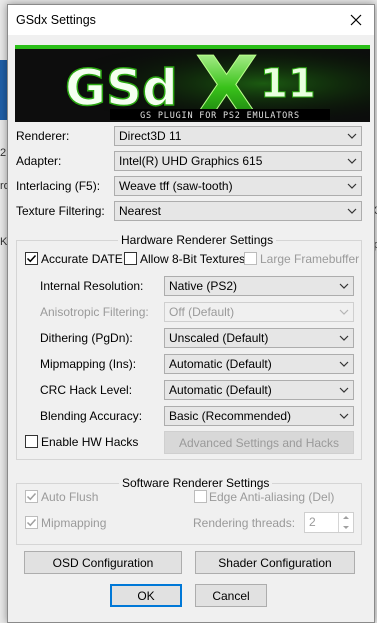 Image resolution: width=377 pixels, height=623 pixels. What do you see at coordinates (219, 338) in the screenshot?
I see `dithering-value: Unscaled (Default)` at bounding box center [219, 338].